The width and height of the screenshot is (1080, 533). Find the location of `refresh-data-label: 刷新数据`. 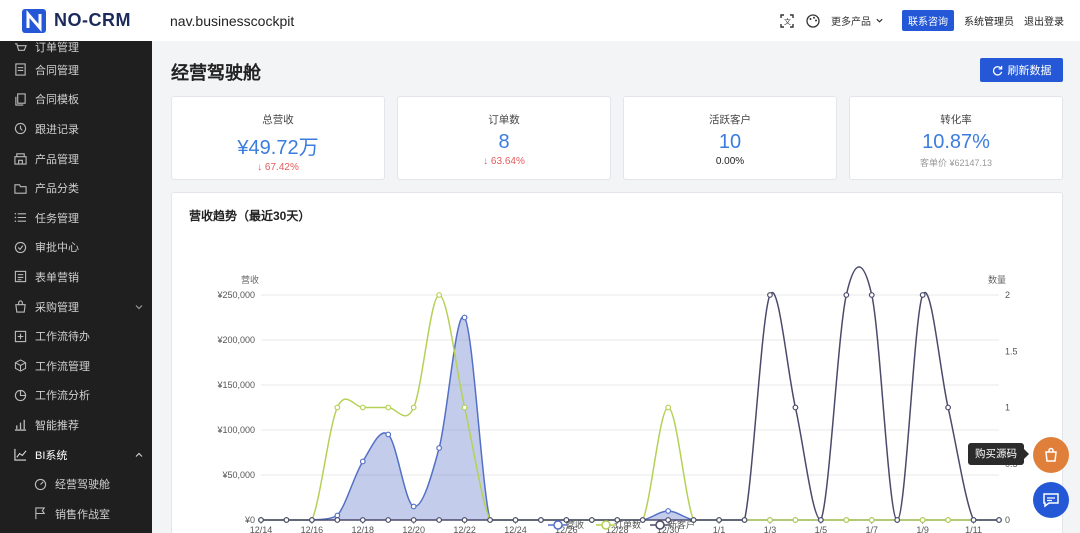

refresh-data-label: 刷新数据 is located at coordinates (1029, 71).